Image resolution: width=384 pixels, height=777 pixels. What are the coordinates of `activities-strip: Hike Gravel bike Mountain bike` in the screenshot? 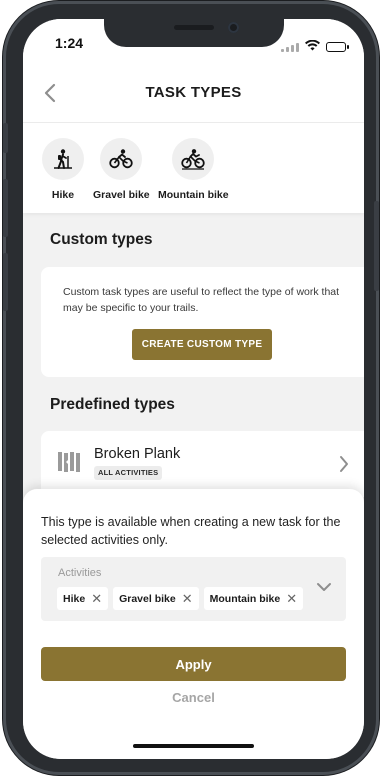 It's located at (193, 168).